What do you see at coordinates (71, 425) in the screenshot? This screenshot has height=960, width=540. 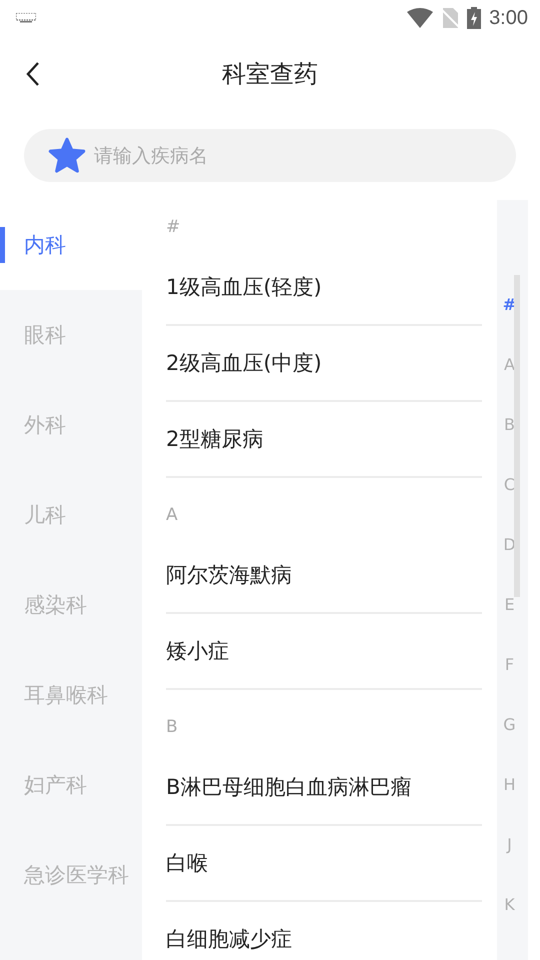 I see `department-tab: 外科` at bounding box center [71, 425].